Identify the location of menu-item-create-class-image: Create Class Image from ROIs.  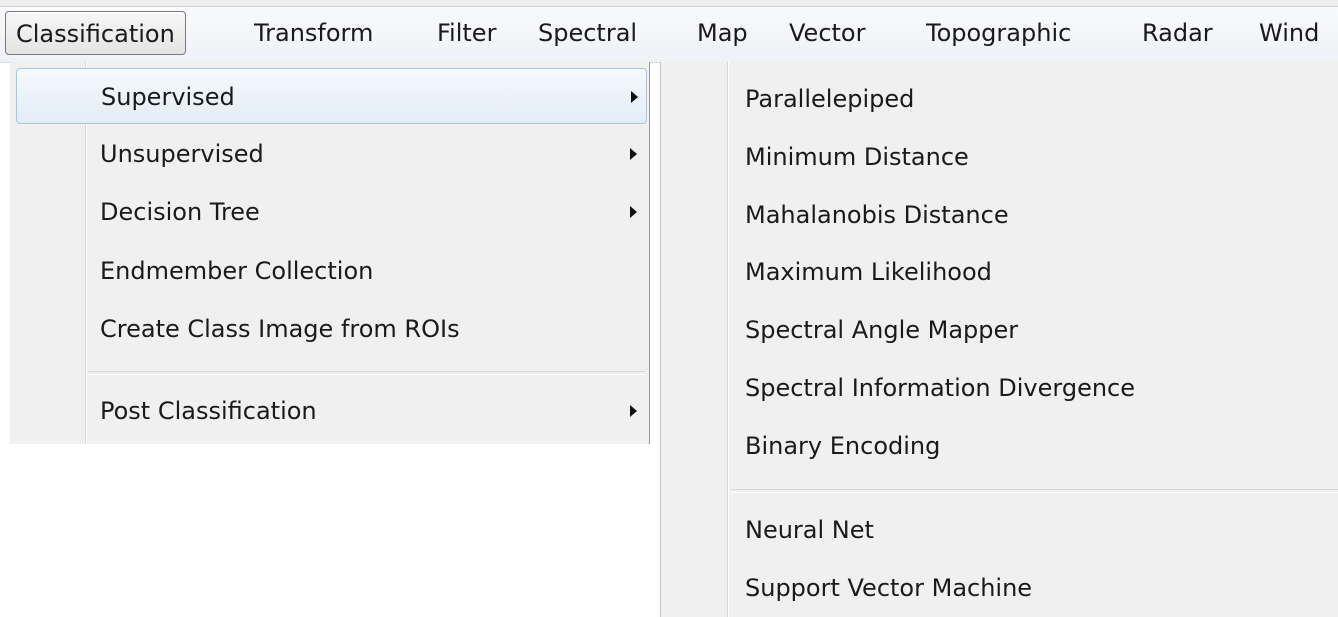
(329, 329).